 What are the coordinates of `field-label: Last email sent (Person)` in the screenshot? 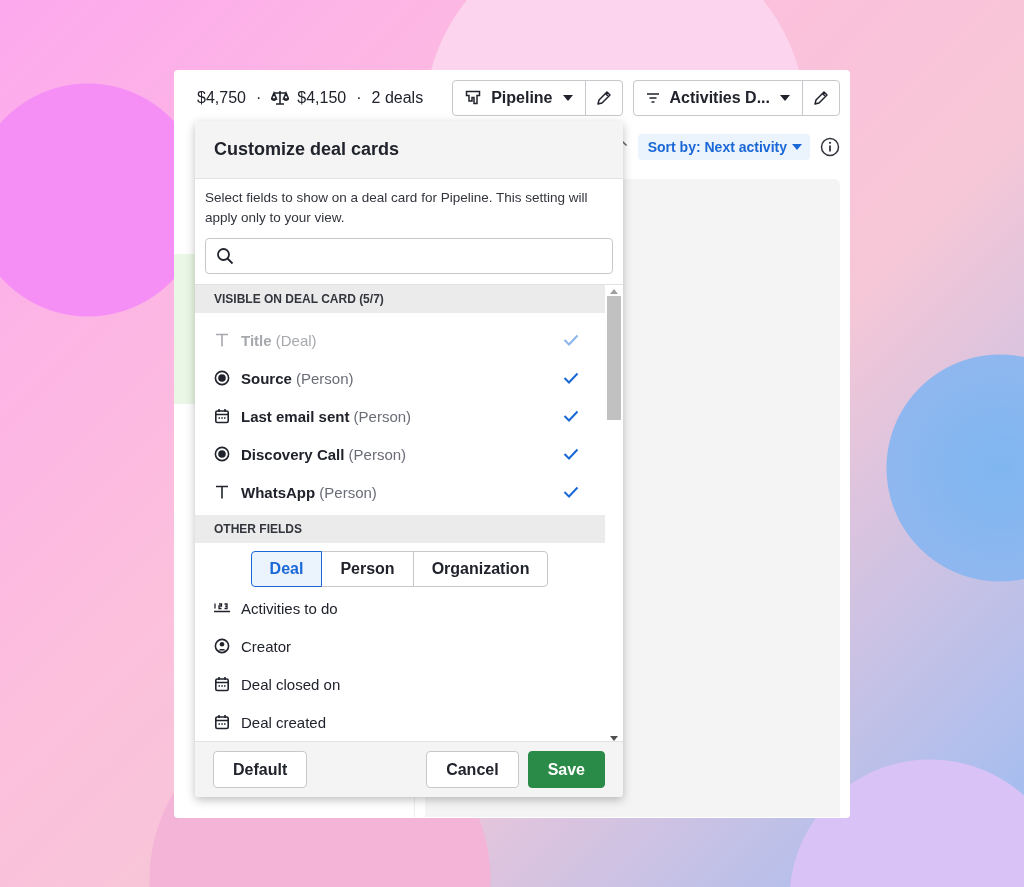 It's located at (327, 416).